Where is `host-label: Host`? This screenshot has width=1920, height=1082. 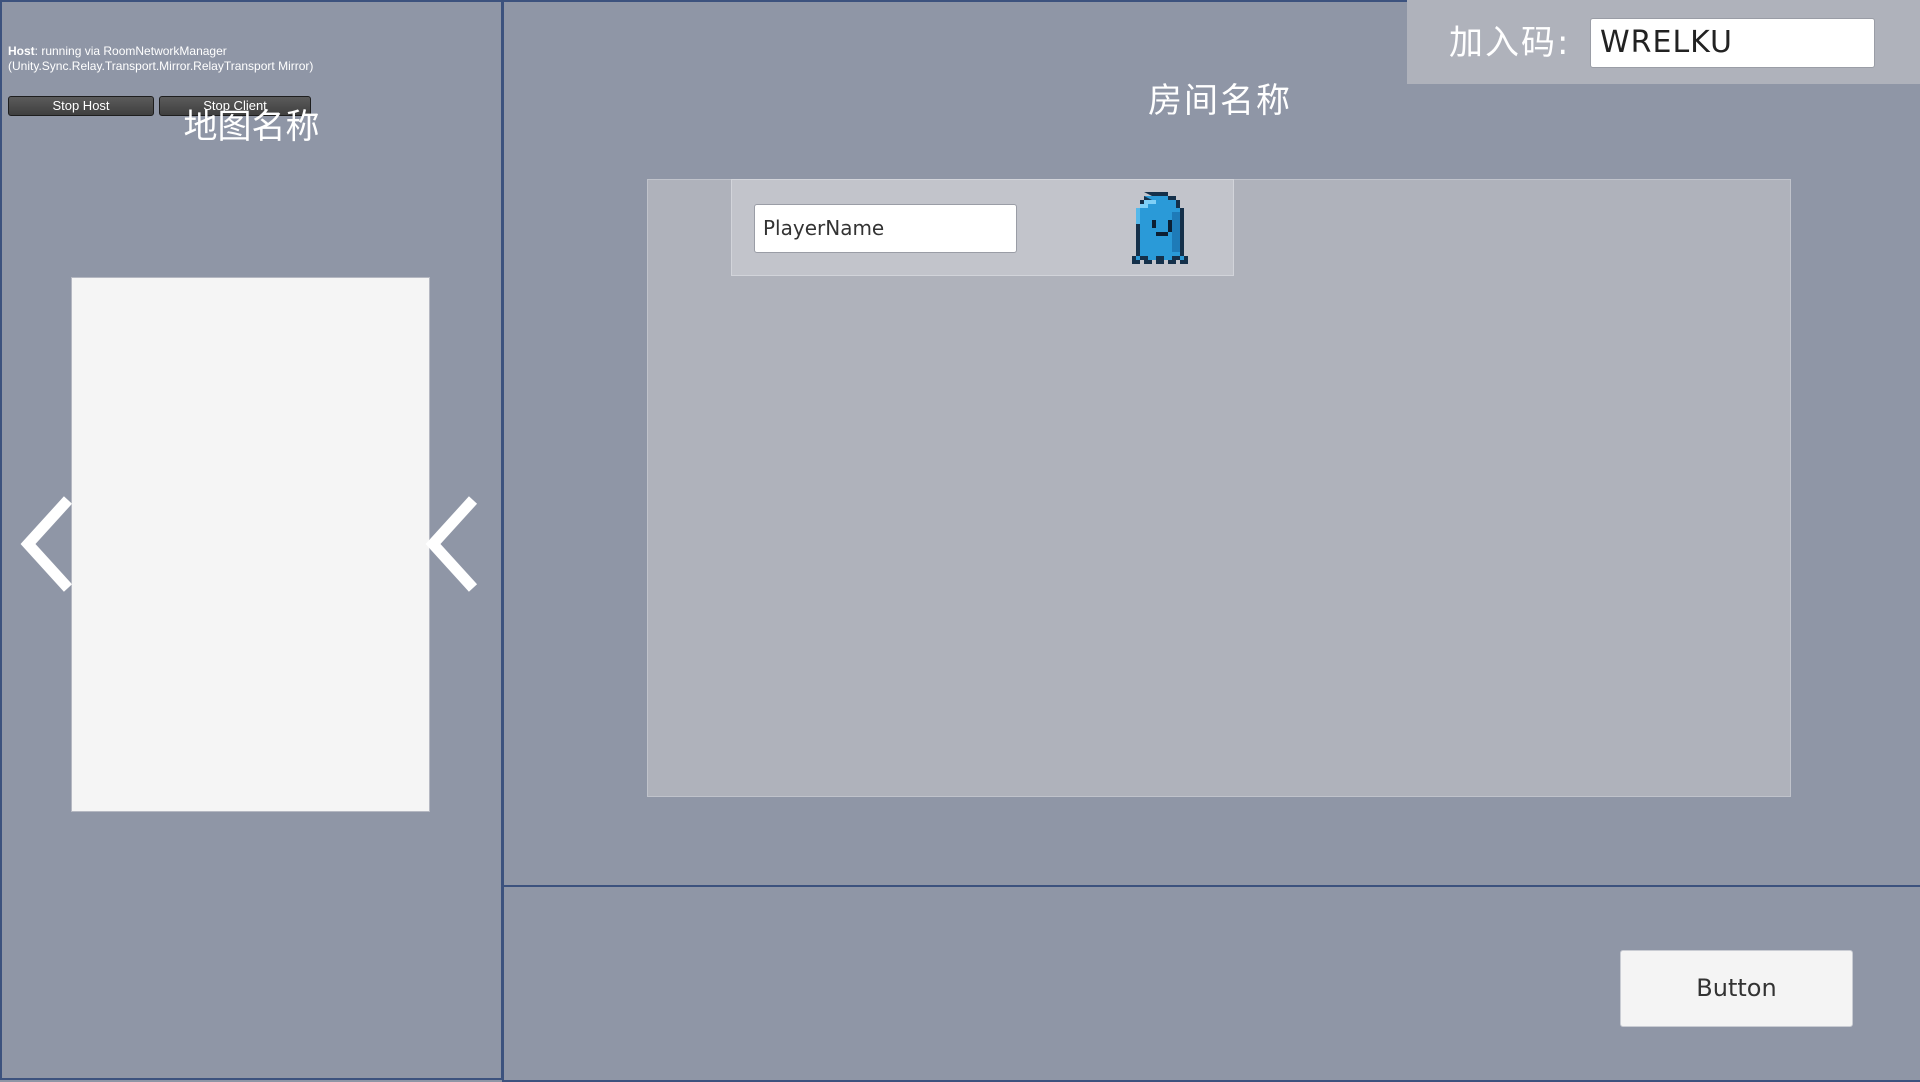
host-label: Host is located at coordinates (21, 51).